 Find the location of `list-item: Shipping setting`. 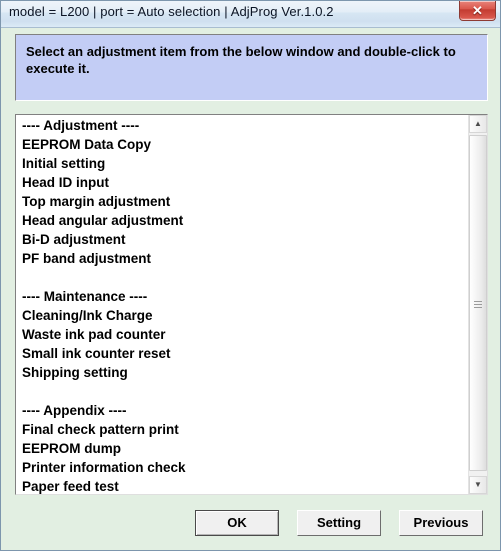

list-item: Shipping setting is located at coordinates (245, 372).